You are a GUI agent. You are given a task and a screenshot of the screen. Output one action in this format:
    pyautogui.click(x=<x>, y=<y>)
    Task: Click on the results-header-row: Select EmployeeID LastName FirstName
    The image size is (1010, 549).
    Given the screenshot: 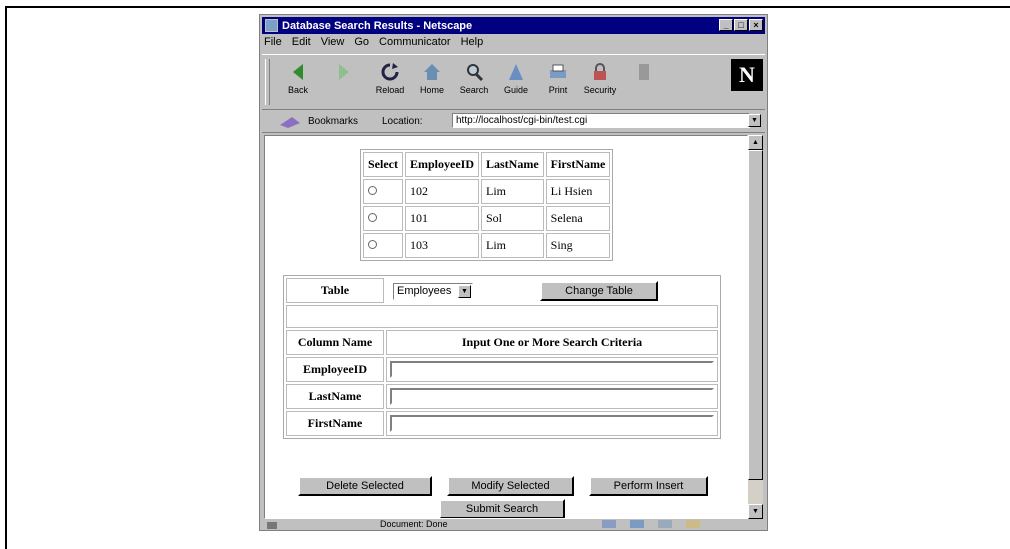 What is the action you would take?
    pyautogui.click(x=487, y=164)
    